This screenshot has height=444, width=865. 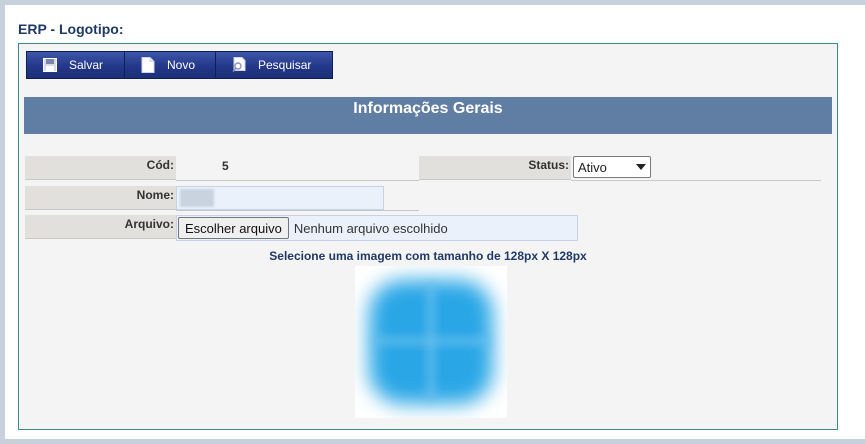 I want to click on toolbar: Salvar Novo Pesquisar, so click(x=179, y=65).